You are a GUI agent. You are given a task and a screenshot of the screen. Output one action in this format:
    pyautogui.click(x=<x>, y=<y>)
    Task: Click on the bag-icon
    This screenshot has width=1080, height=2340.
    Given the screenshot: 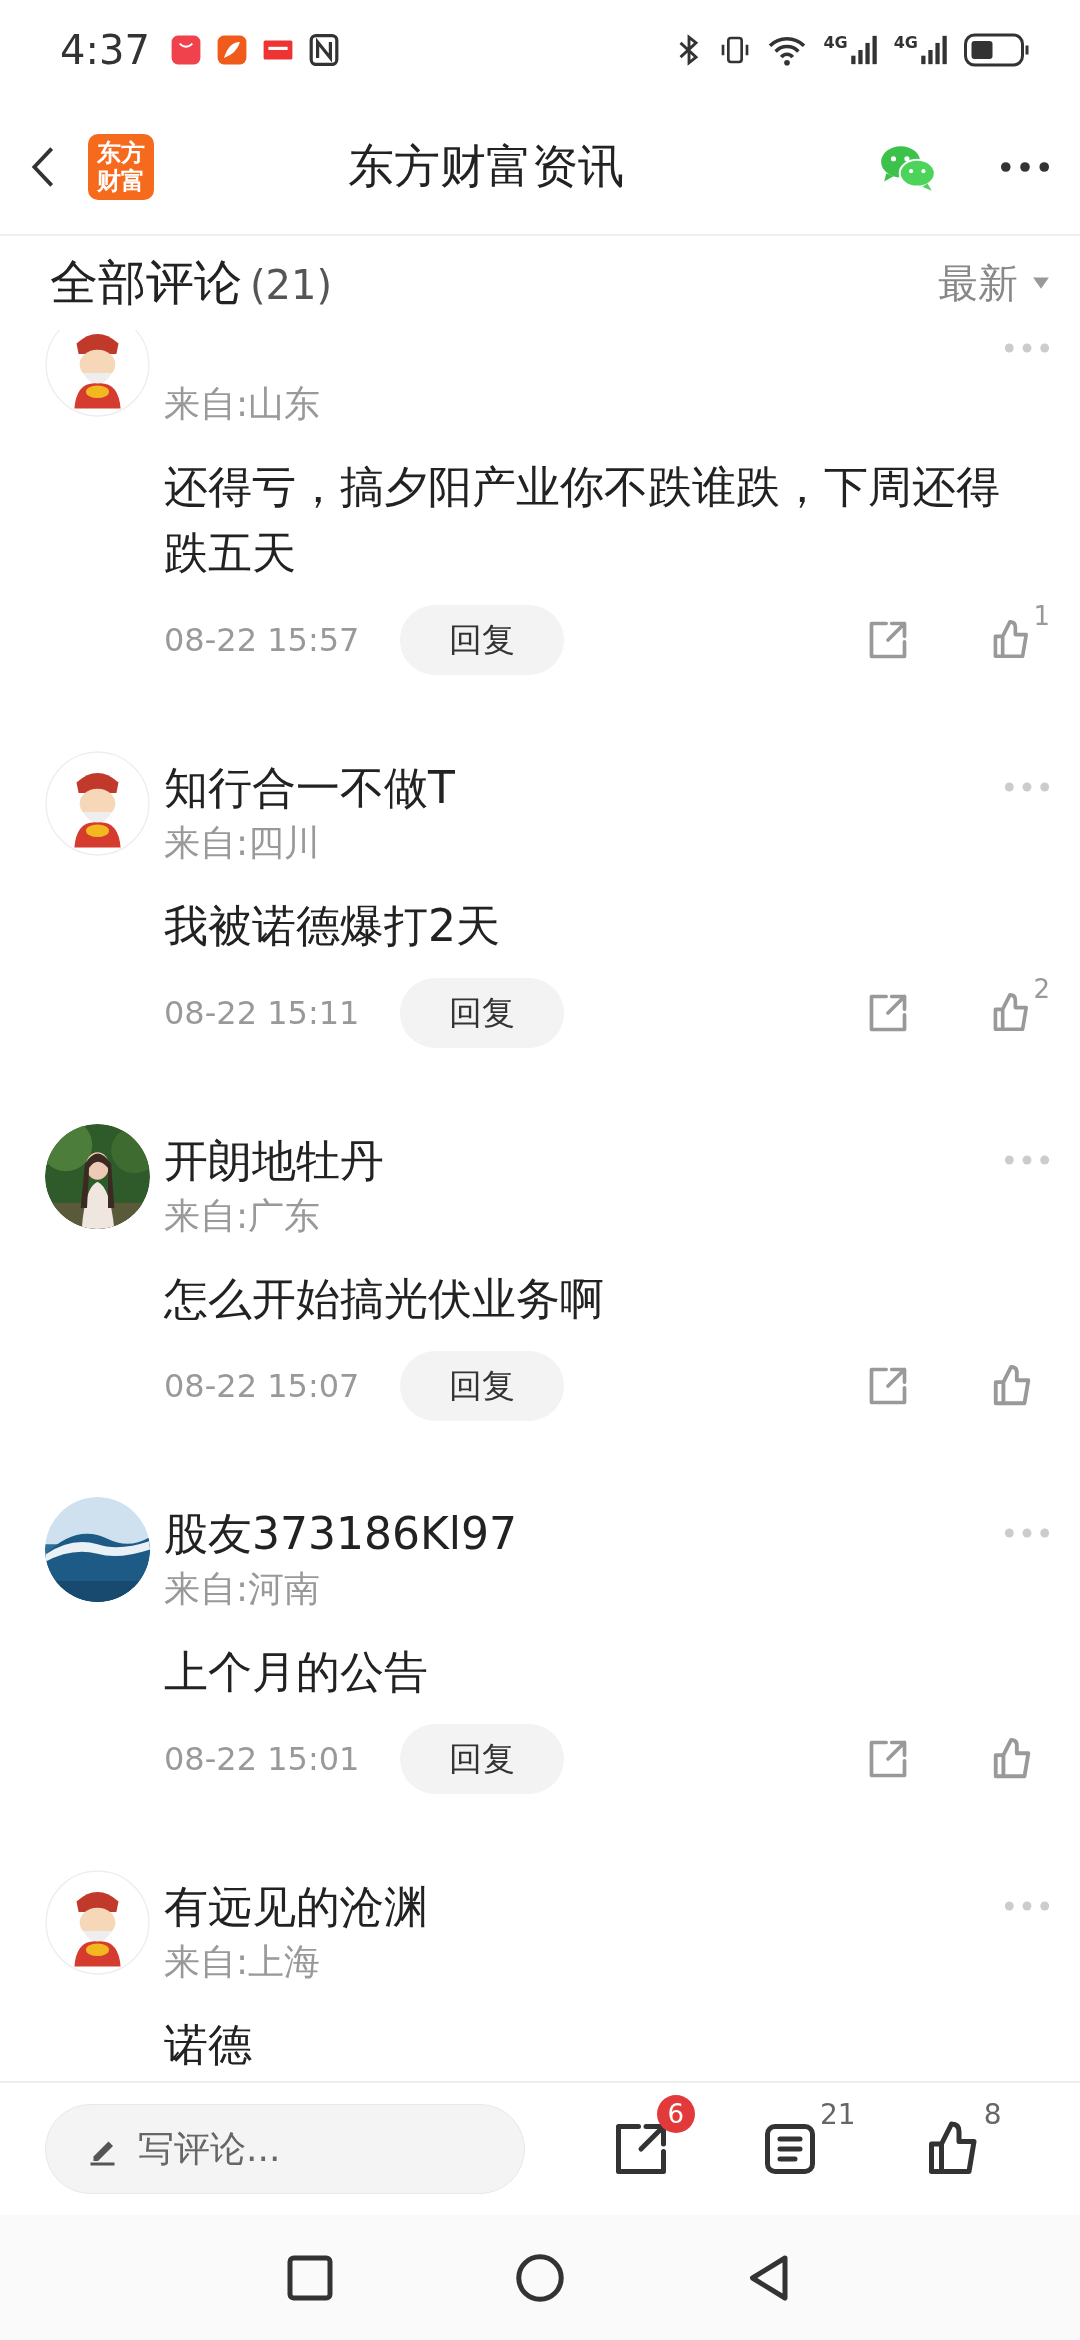 What is the action you would take?
    pyautogui.click(x=185, y=50)
    